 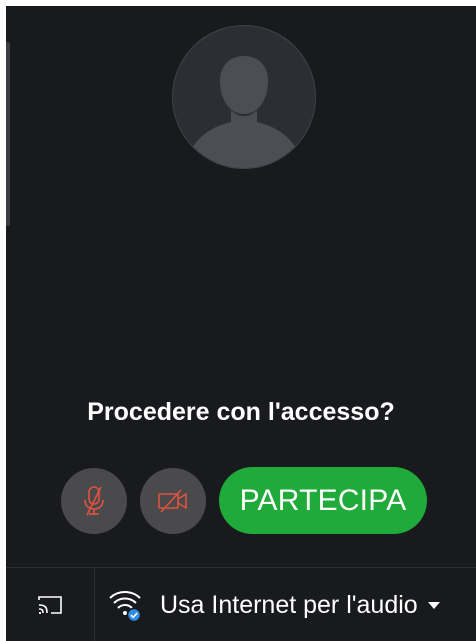 I want to click on audio-source-selector: Usa Internet per l'audio, so click(x=285, y=604).